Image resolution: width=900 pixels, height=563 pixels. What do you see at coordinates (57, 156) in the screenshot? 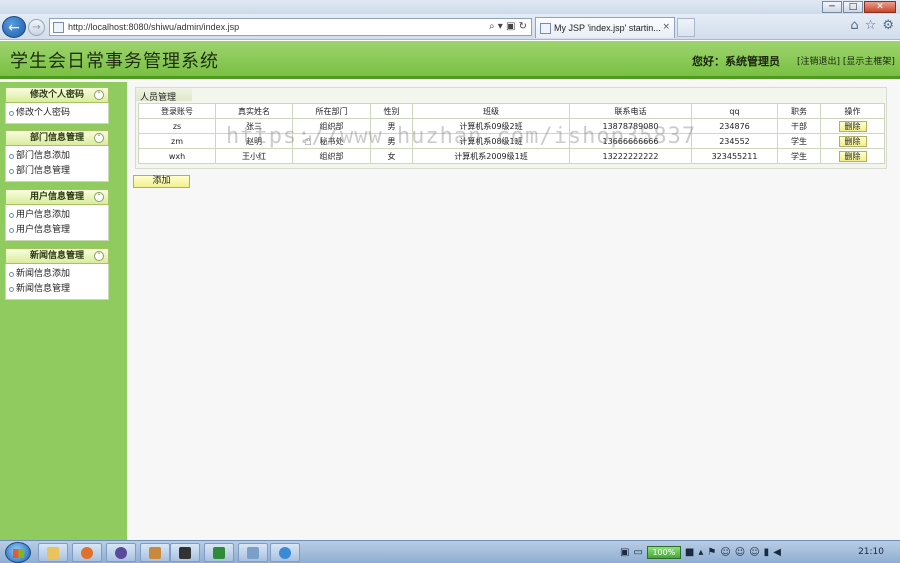
I see `sidebar-item-department-add: 部门信息添加` at bounding box center [57, 156].